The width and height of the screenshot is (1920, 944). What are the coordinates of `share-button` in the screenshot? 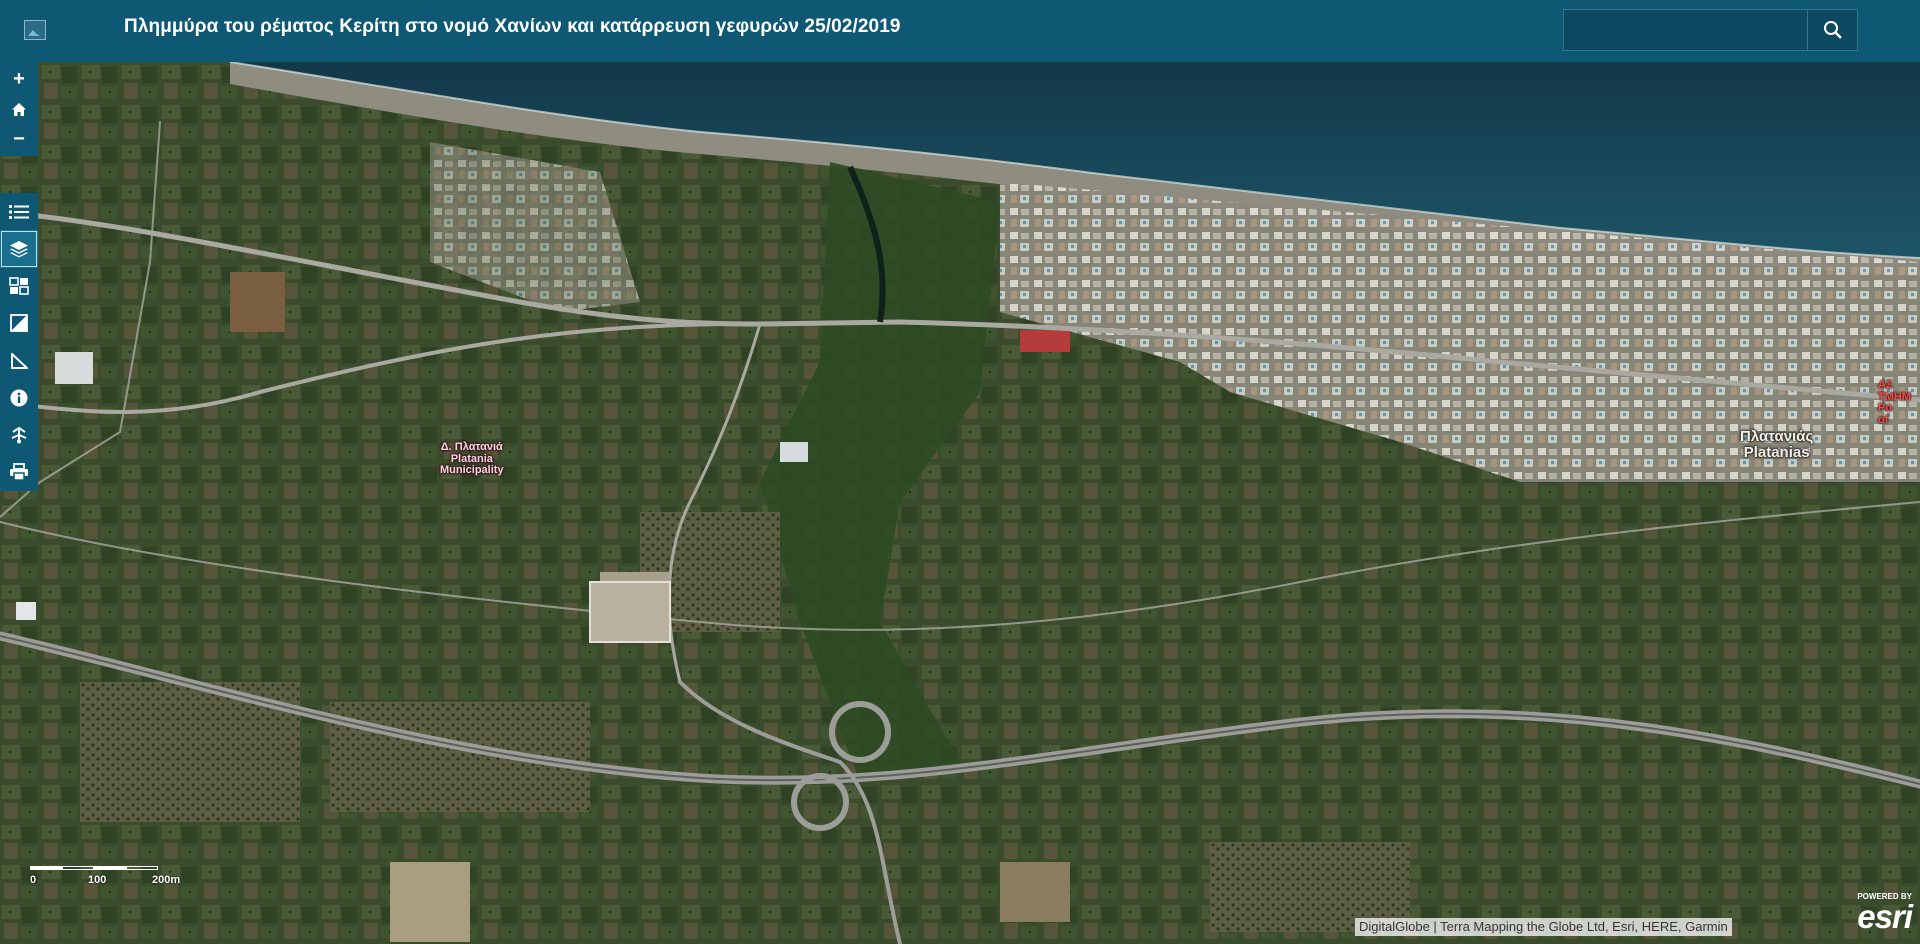 It's located at (19, 435).